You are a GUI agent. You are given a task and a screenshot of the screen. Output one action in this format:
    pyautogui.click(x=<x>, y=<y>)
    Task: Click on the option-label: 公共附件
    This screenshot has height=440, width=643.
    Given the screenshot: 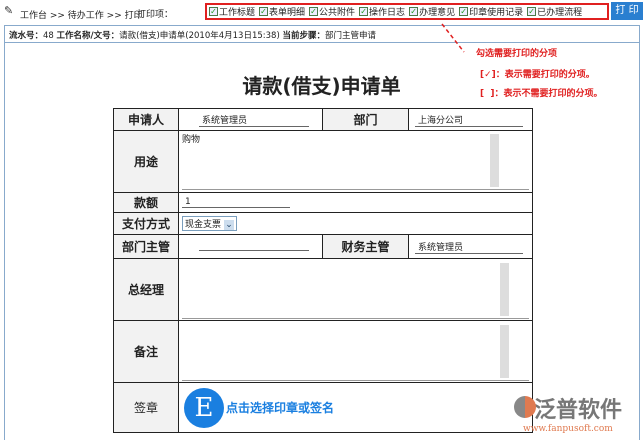 What is the action you would take?
    pyautogui.click(x=337, y=13)
    